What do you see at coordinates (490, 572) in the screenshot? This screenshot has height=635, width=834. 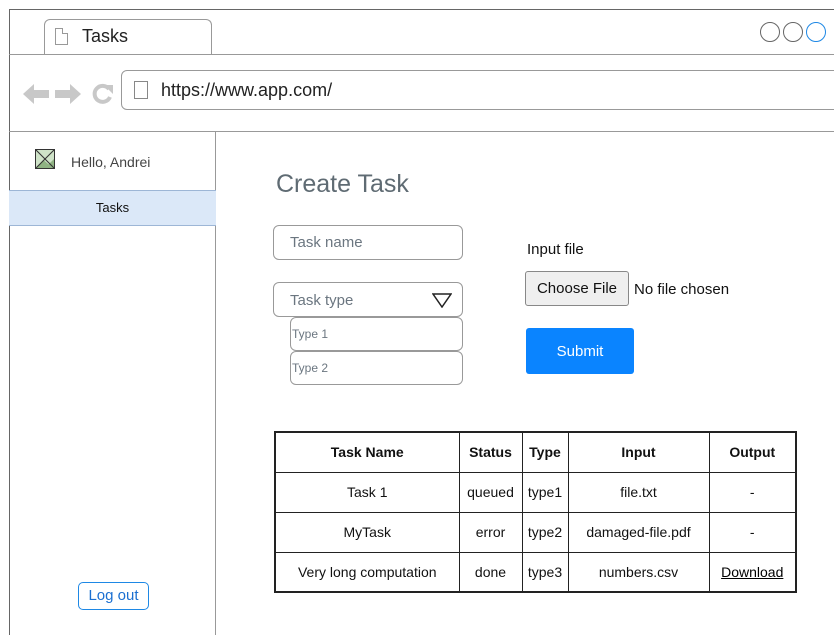 I see `status-cell: done` at bounding box center [490, 572].